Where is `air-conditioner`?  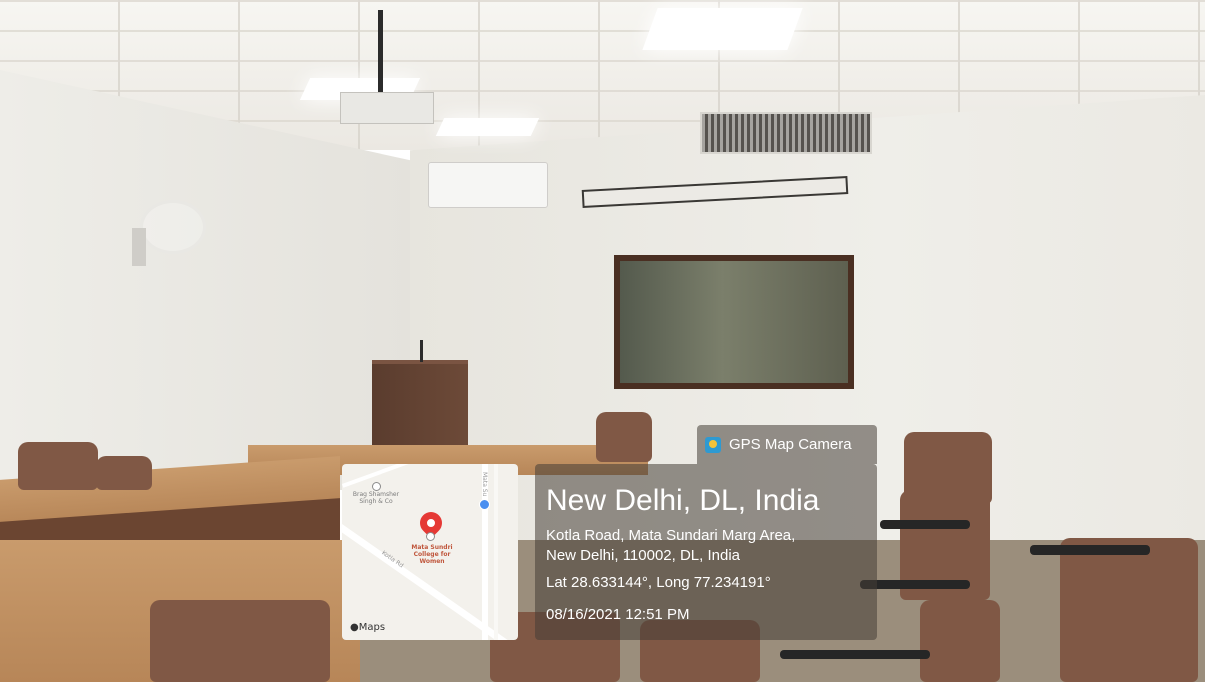
air-conditioner is located at coordinates (488, 185).